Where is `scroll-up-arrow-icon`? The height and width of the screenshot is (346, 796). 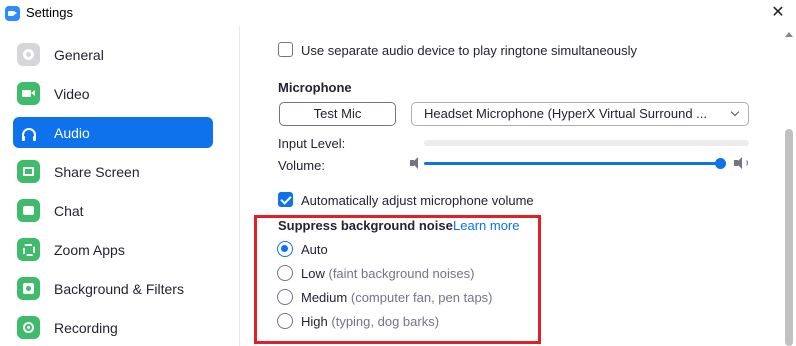 scroll-up-arrow-icon is located at coordinates (789, 34).